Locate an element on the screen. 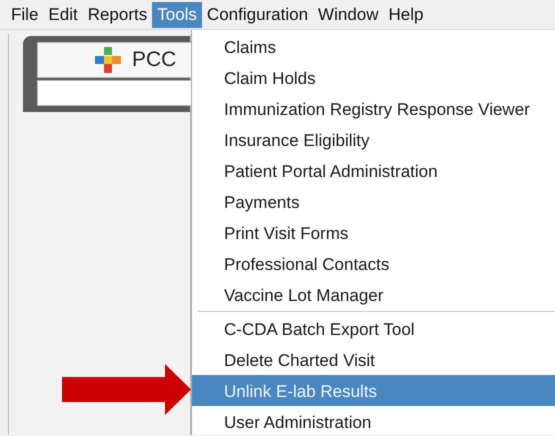  menu-item: Vaccine Lot Manager is located at coordinates (373, 294).